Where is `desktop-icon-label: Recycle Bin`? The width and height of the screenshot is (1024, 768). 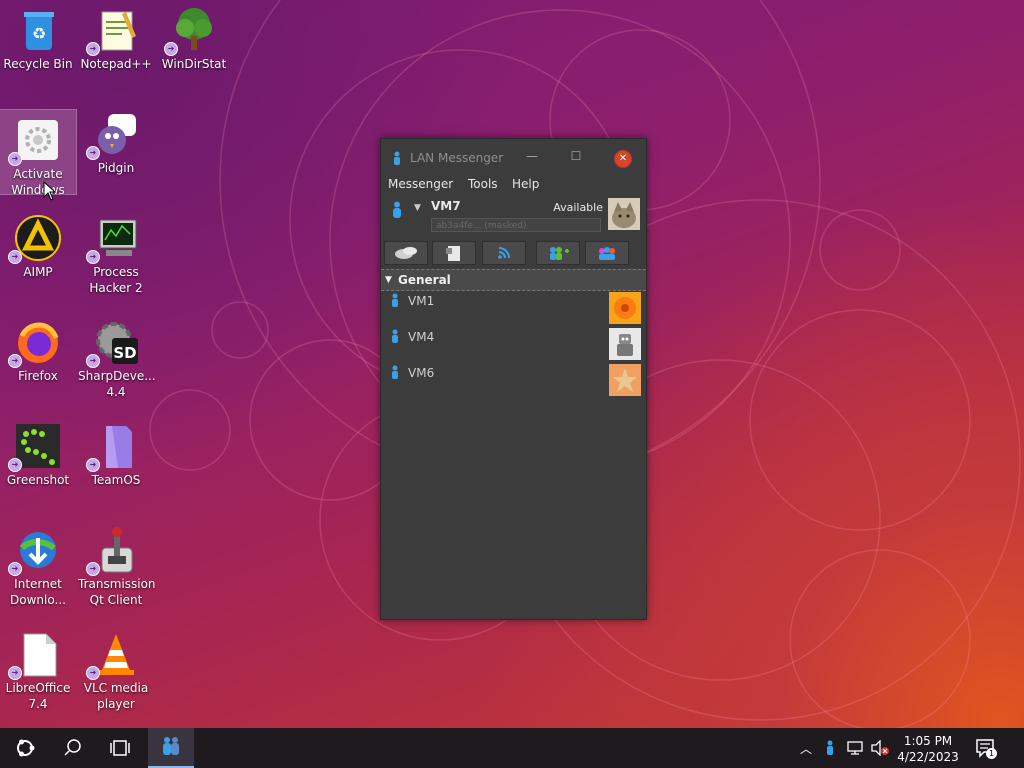 desktop-icon-label: Recycle Bin is located at coordinates (38, 64).